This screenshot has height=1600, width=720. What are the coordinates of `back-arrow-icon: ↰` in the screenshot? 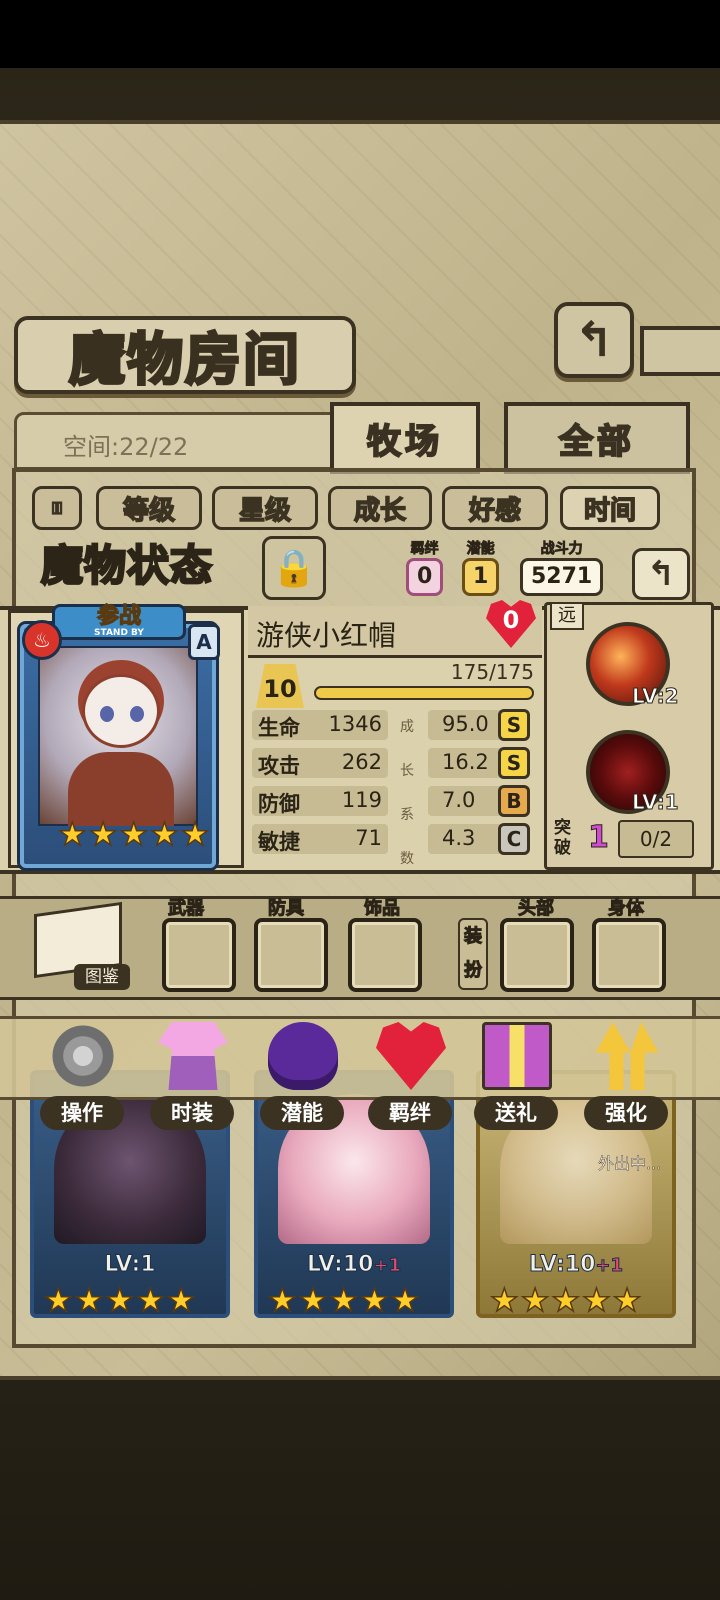 It's located at (594, 340).